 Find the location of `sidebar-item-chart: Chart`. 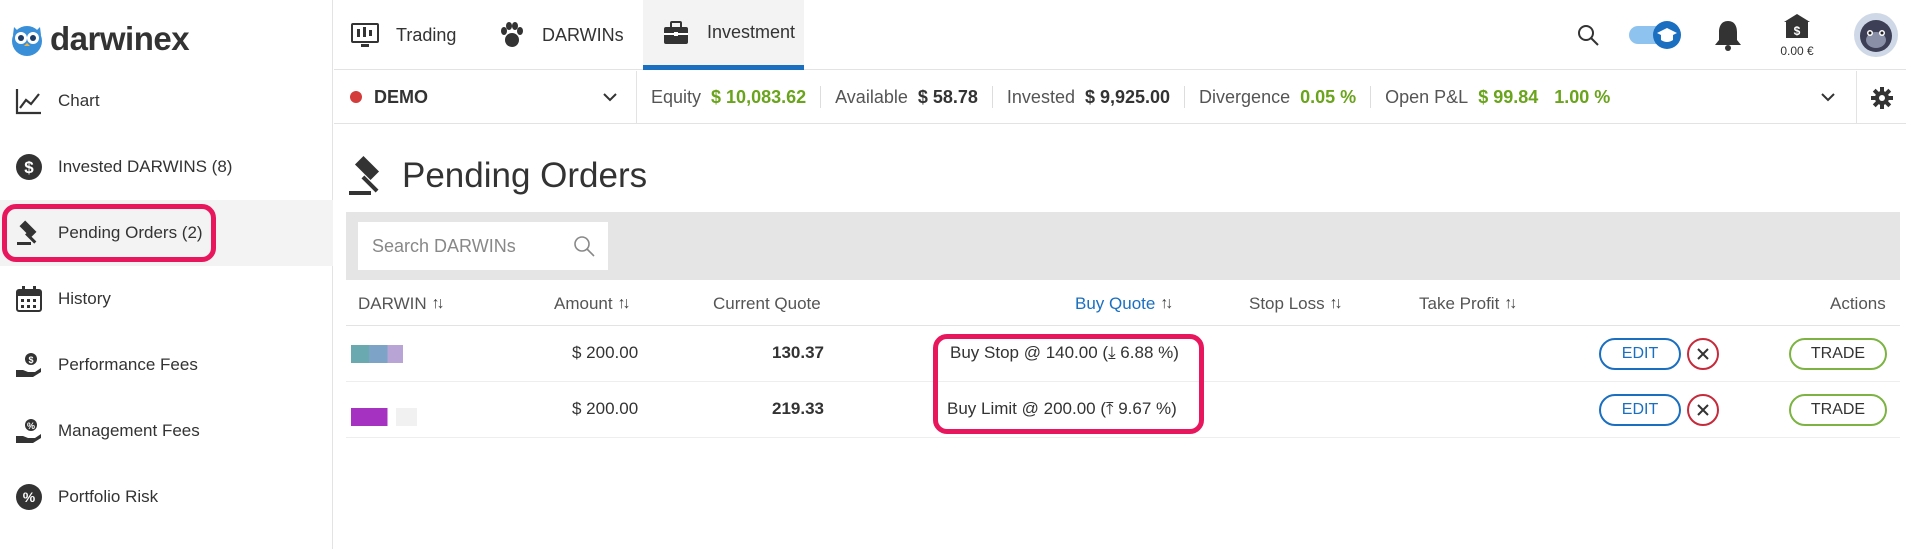

sidebar-item-chart: Chart is located at coordinates (166, 101).